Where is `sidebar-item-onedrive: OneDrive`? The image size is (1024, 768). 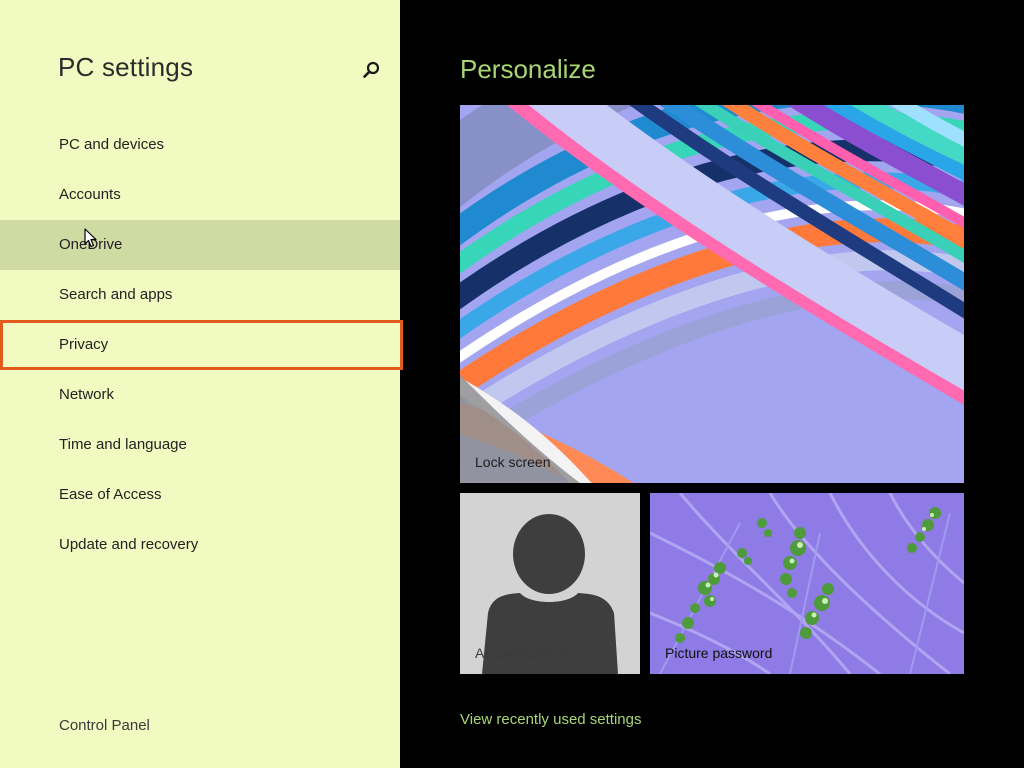 sidebar-item-onedrive: OneDrive is located at coordinates (200, 245).